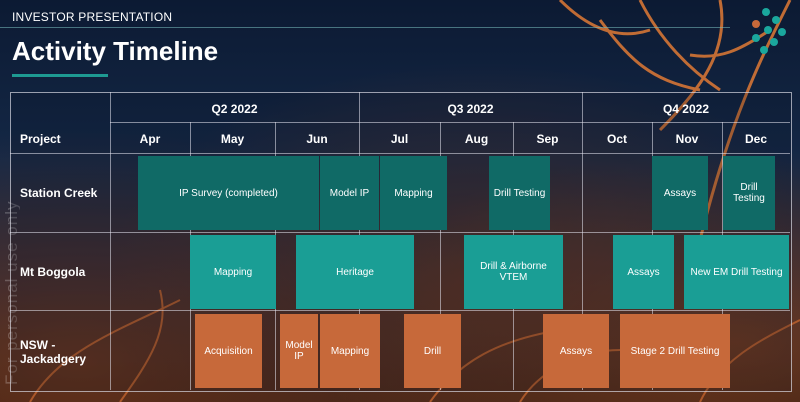 The height and width of the screenshot is (402, 800). Describe the element at coordinates (53, 352) in the screenshot. I see `project-label-nsw-jackadgery: NSW - Jackadgery` at that location.